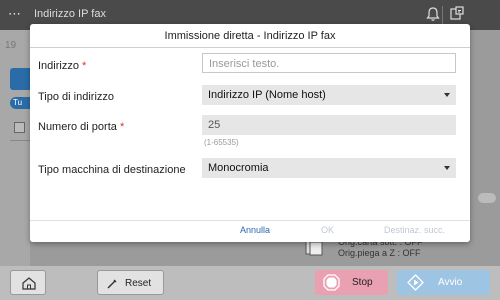 This screenshot has height=300, width=500. What do you see at coordinates (138, 283) in the screenshot?
I see `reset-label: Reset` at bounding box center [138, 283].